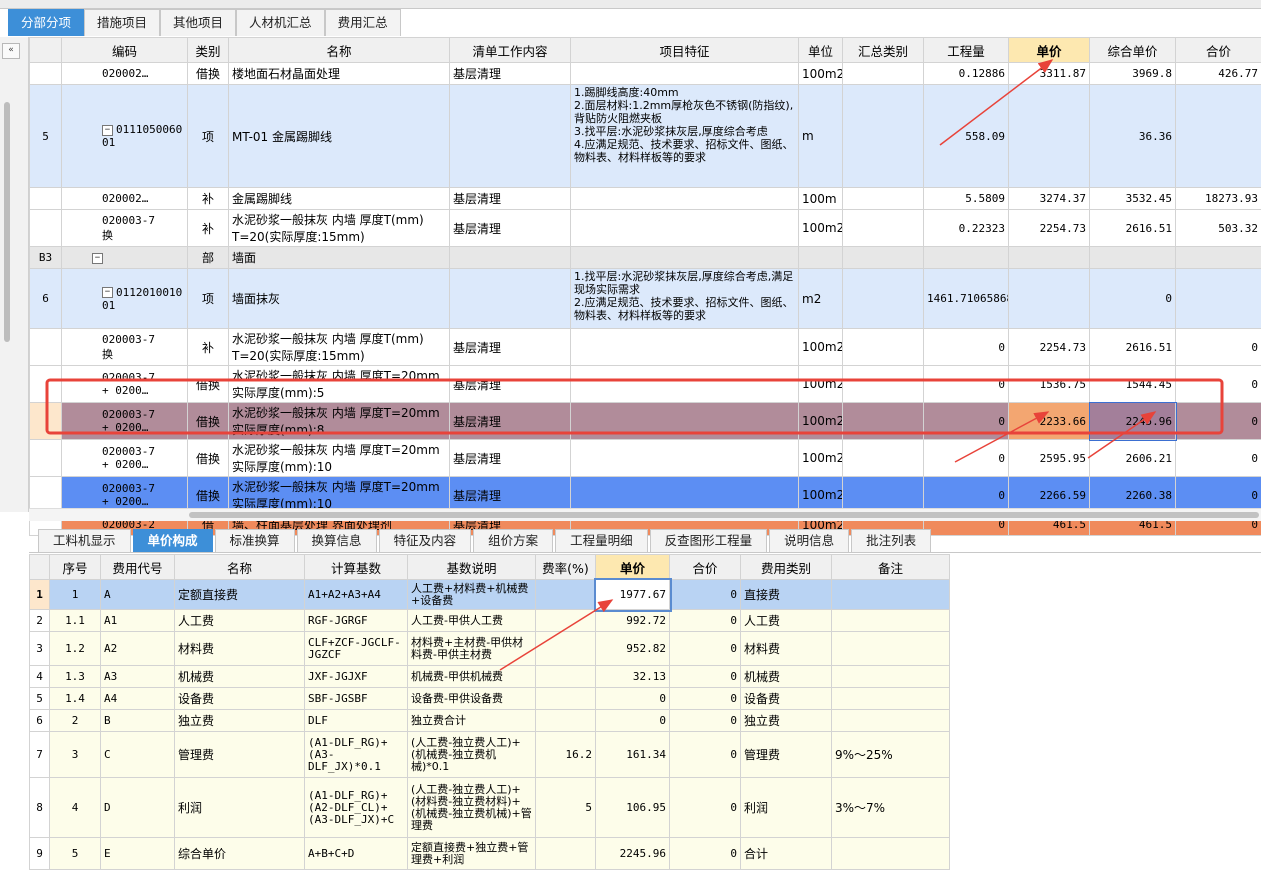  What do you see at coordinates (684, 50) in the screenshot?
I see `col-header-features: 项目特征` at bounding box center [684, 50].